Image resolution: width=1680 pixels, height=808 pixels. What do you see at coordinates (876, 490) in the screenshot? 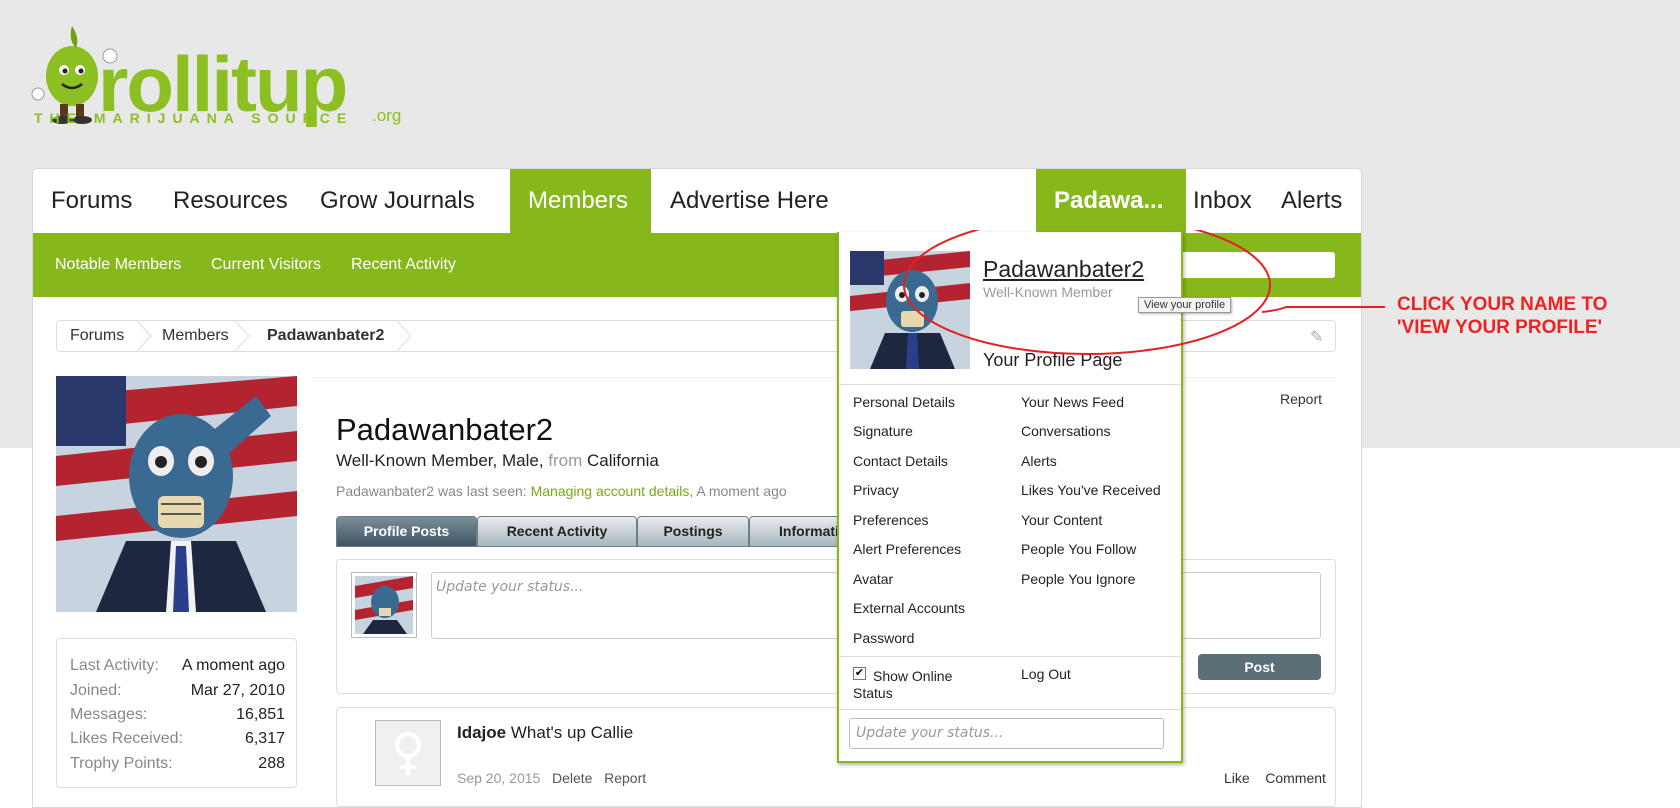
I see `menu-privacy: Privacy` at bounding box center [876, 490].